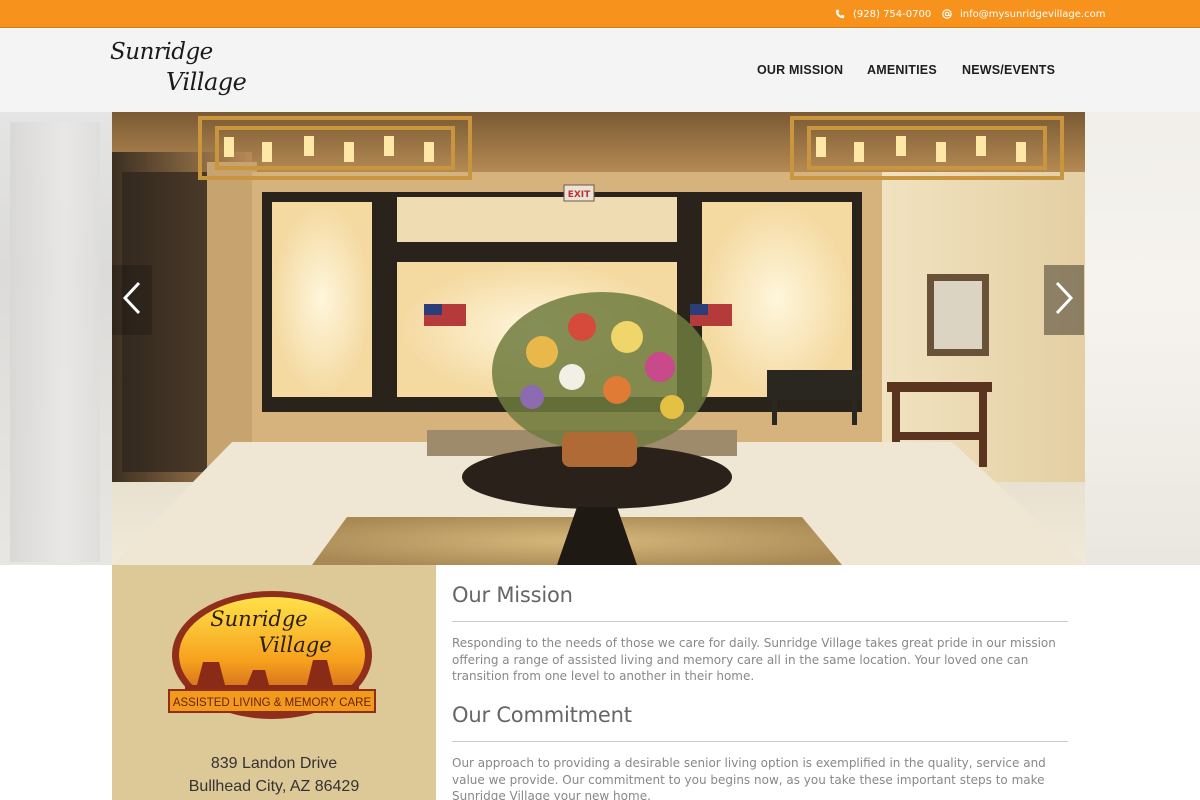 This screenshot has height=800, width=1200. What do you see at coordinates (56, 338) in the screenshot?
I see `previous-slide-peek` at bounding box center [56, 338].